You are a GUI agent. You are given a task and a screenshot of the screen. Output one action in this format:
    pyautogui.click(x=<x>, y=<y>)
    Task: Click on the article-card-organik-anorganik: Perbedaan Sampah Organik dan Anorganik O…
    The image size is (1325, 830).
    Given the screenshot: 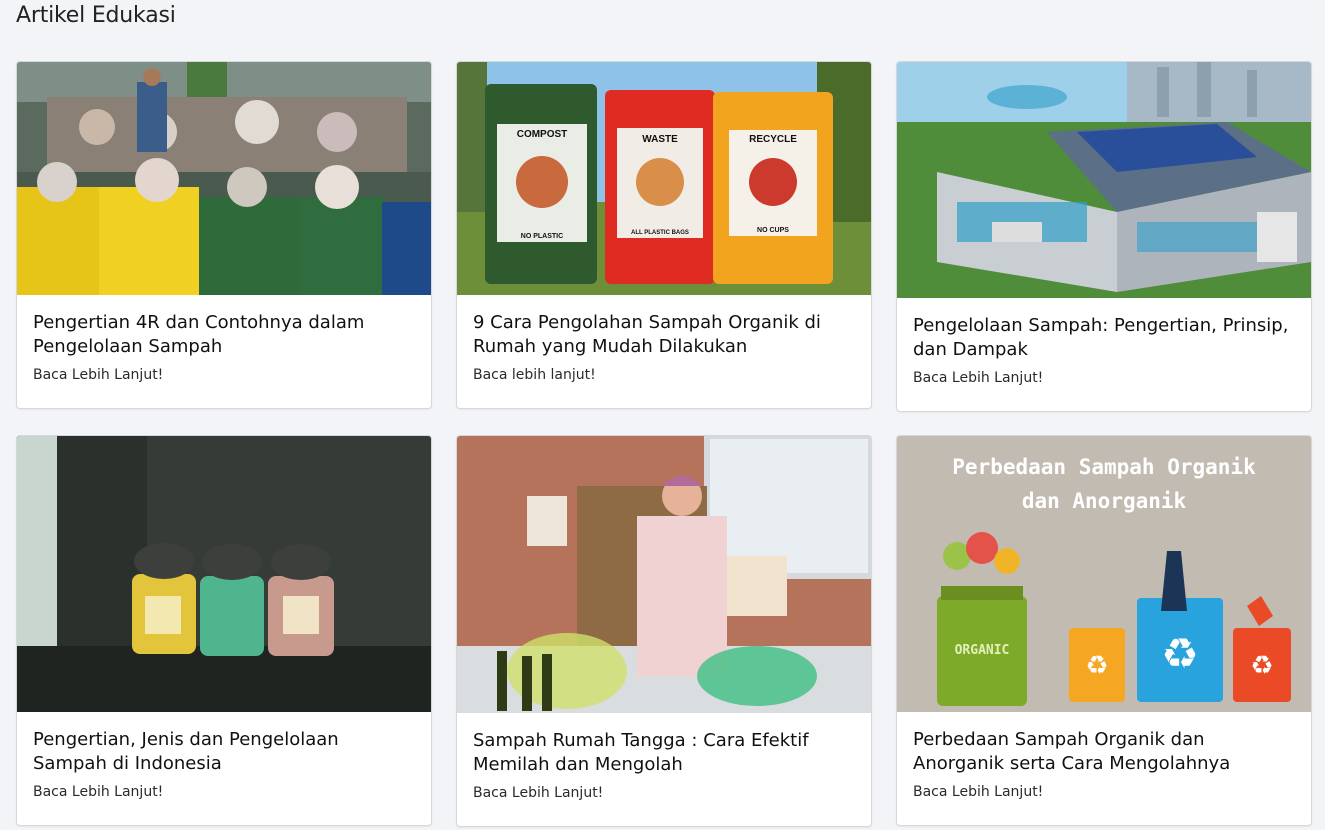 What is the action you would take?
    pyautogui.click(x=1104, y=630)
    